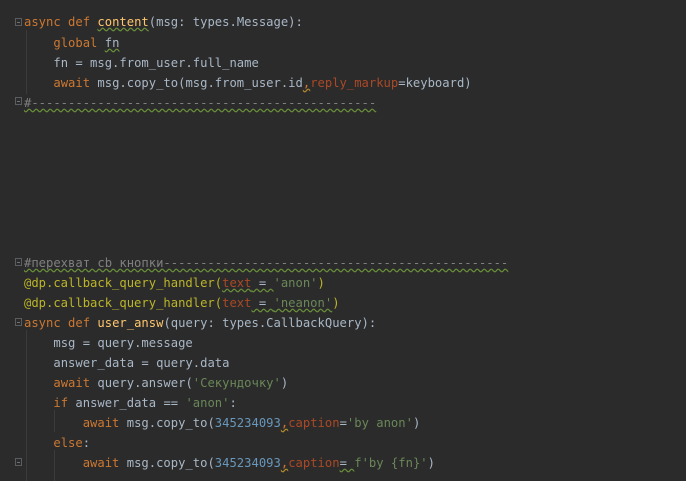 This screenshot has height=481, width=686. I want to click on function-name: content, so click(123, 22).